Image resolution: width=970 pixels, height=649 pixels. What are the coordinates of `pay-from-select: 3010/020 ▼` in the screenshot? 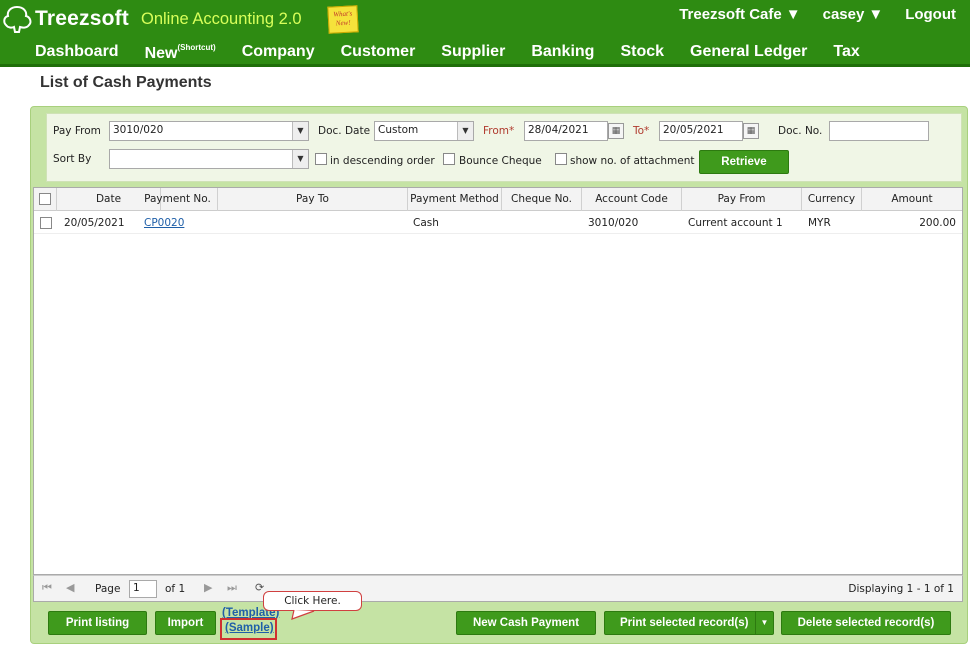 It's located at (209, 131).